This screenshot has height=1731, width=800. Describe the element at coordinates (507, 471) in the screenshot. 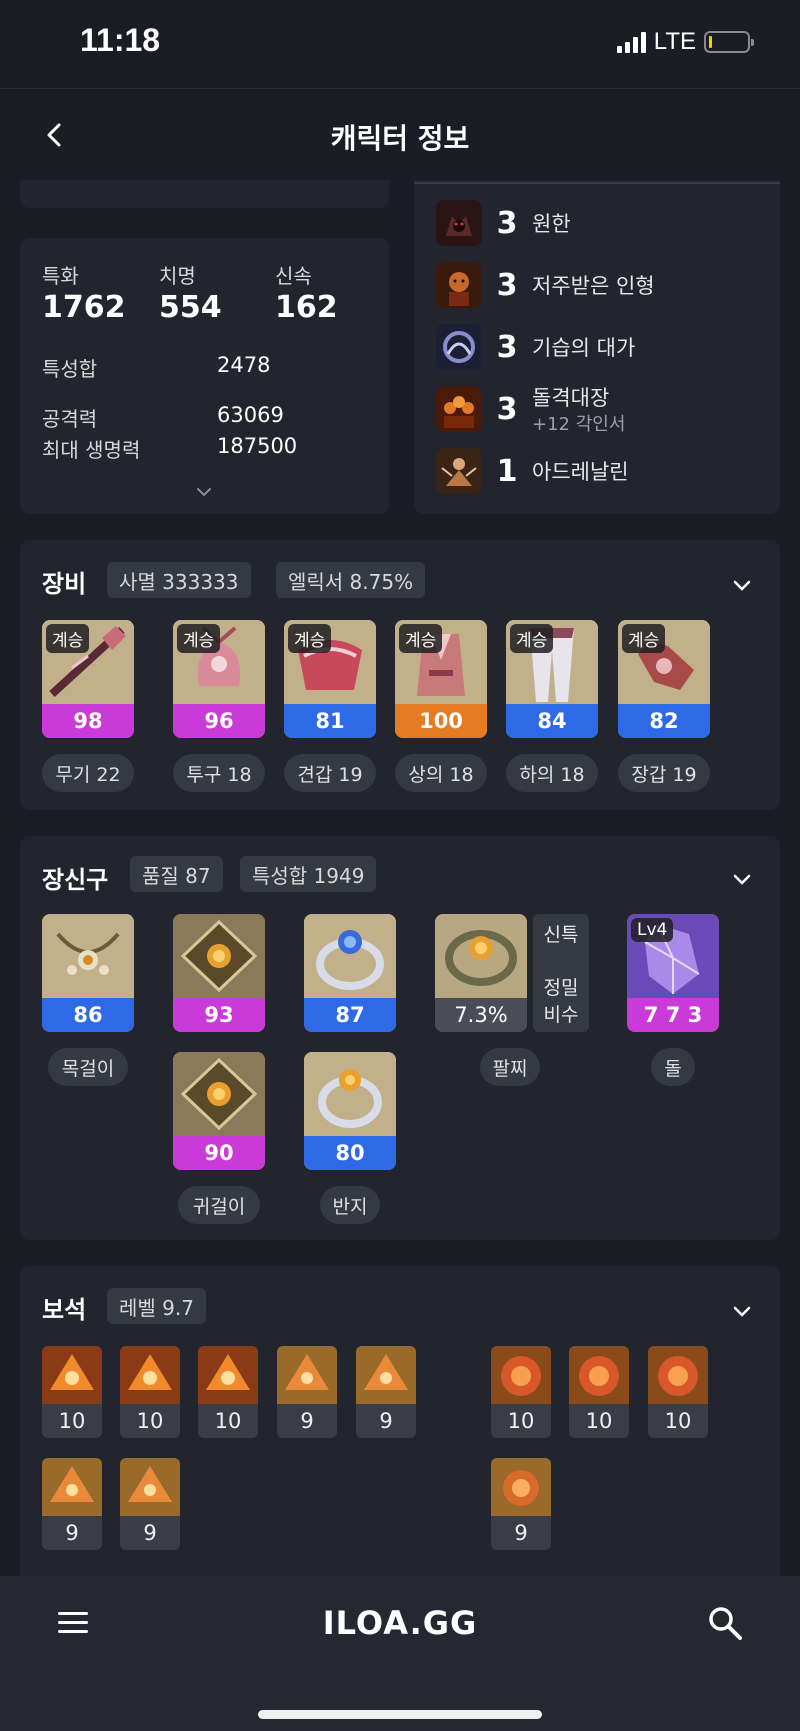

I see `engraving-level: 1` at that location.